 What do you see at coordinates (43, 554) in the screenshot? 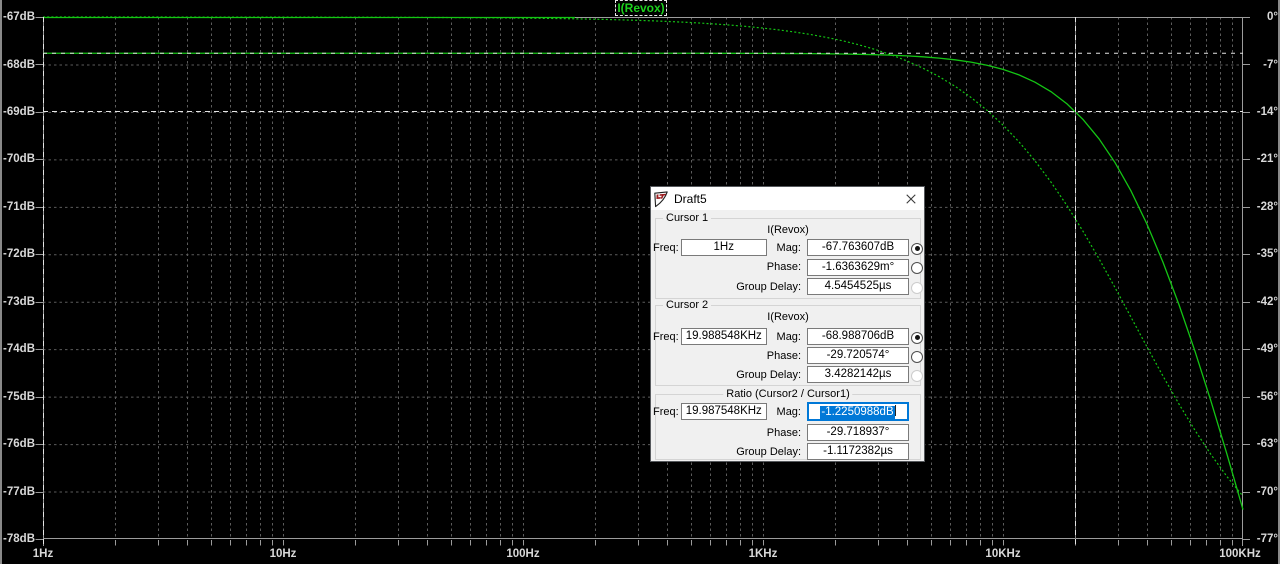
I see `x-axis-label: 1Hz` at bounding box center [43, 554].